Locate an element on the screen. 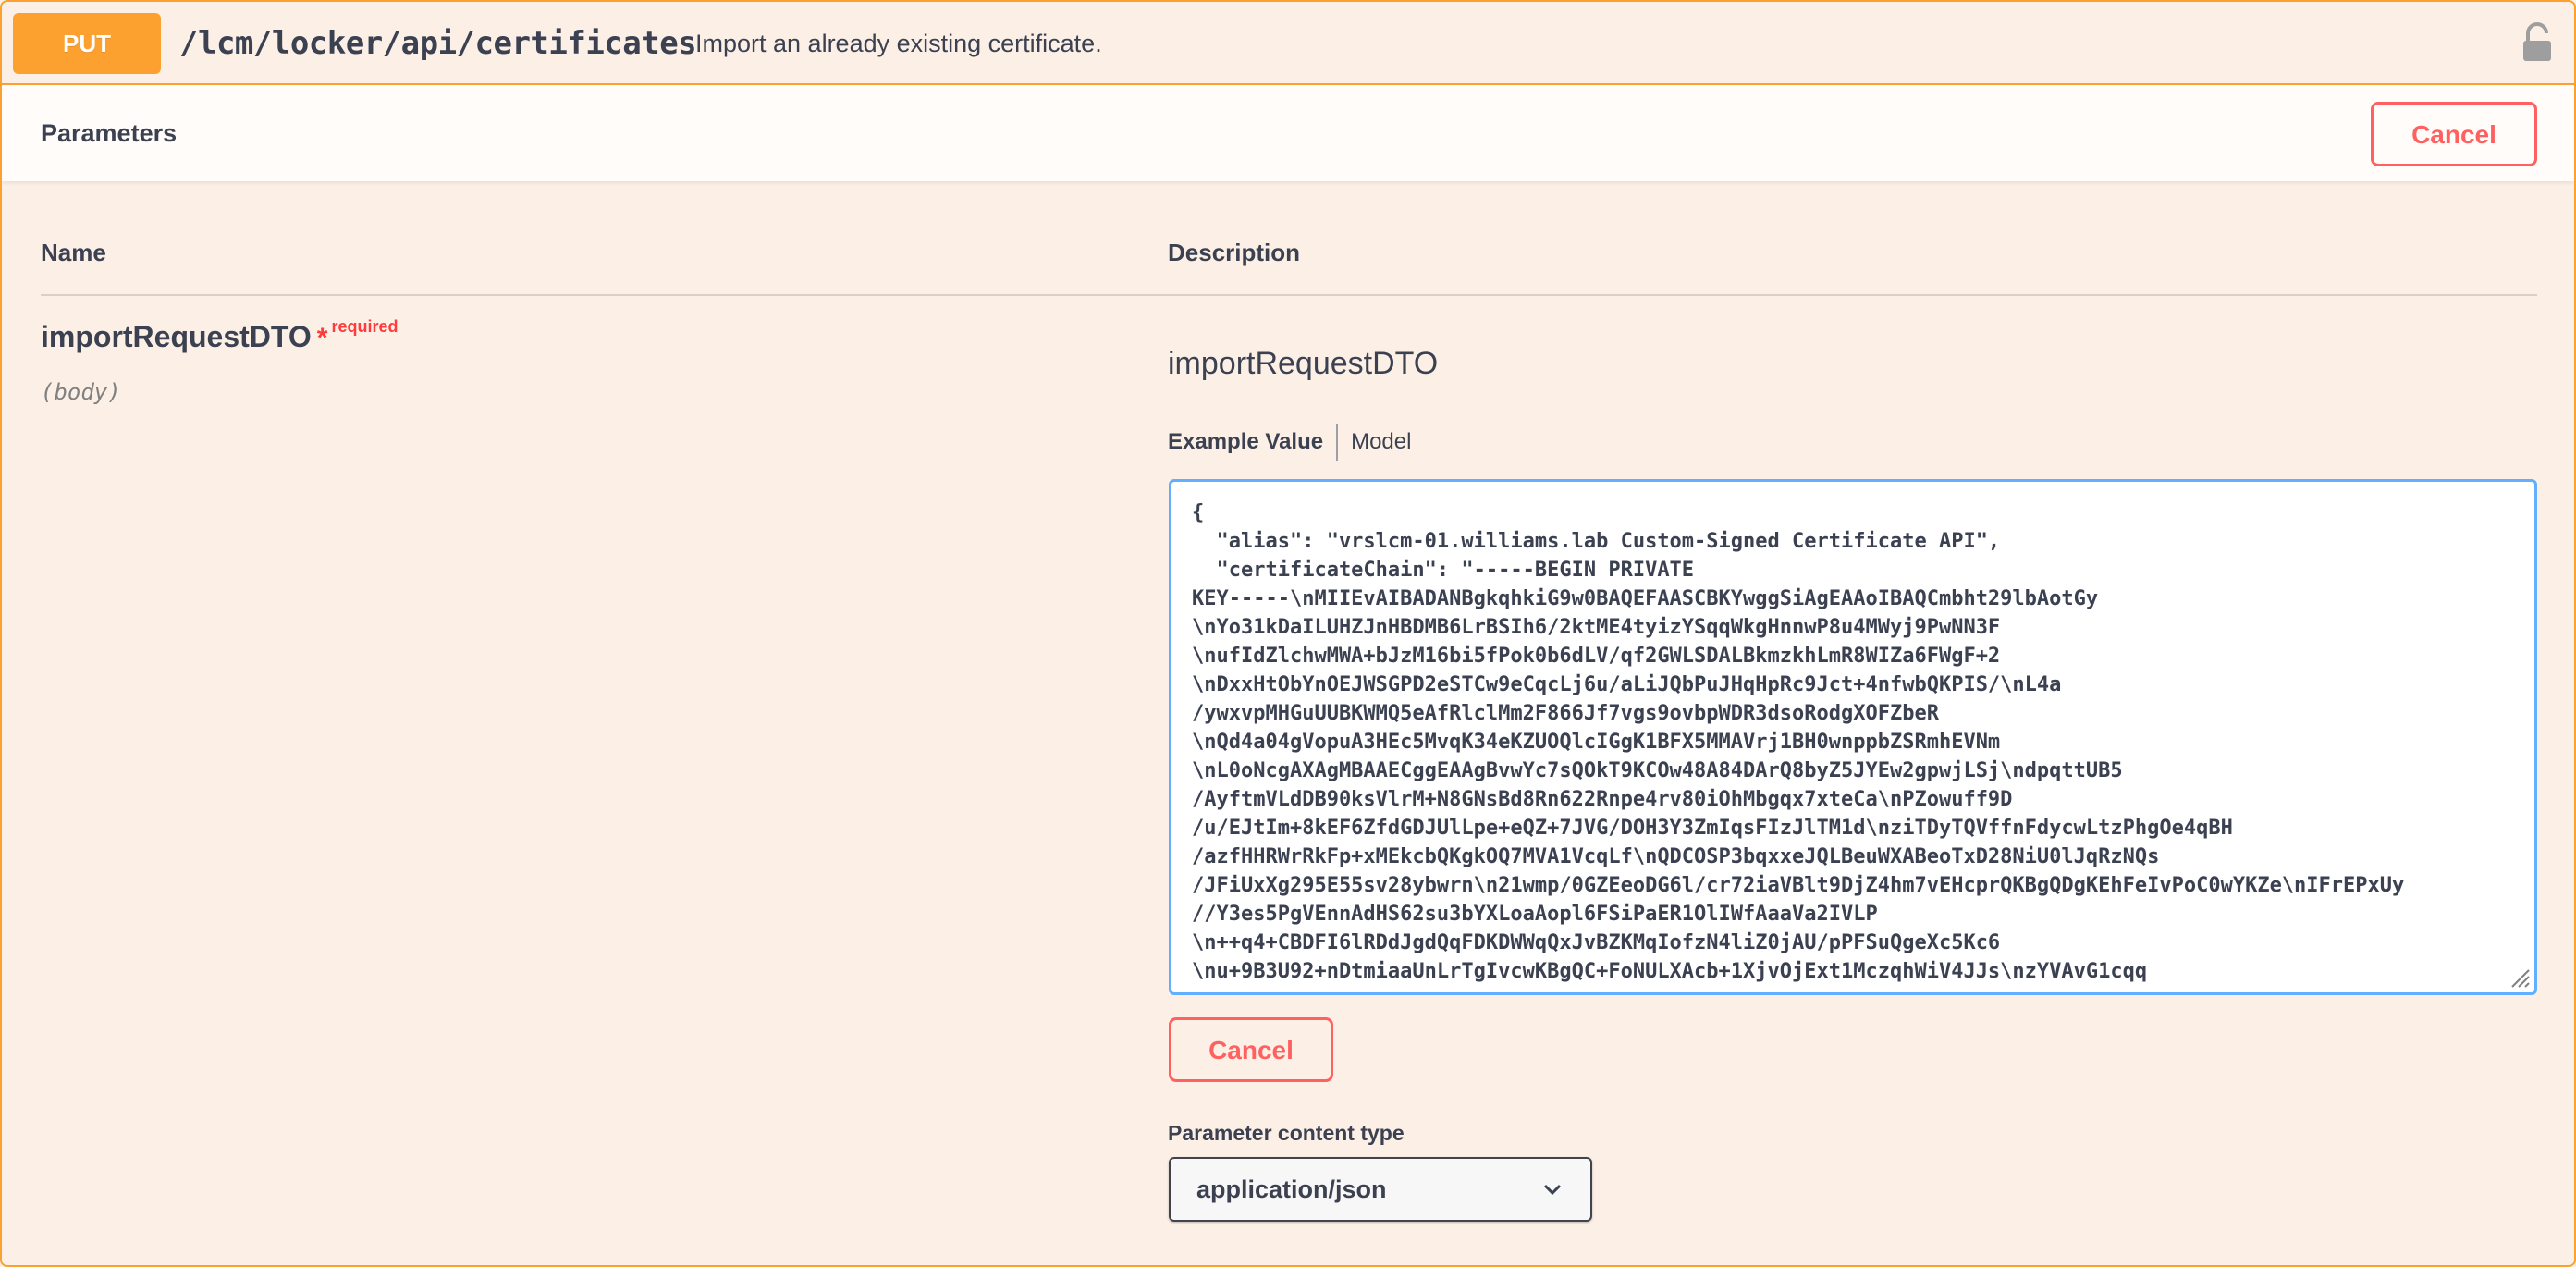 Image resolution: width=2576 pixels, height=1267 pixels. example-model-tabs: Example Value Model is located at coordinates (1296, 442).